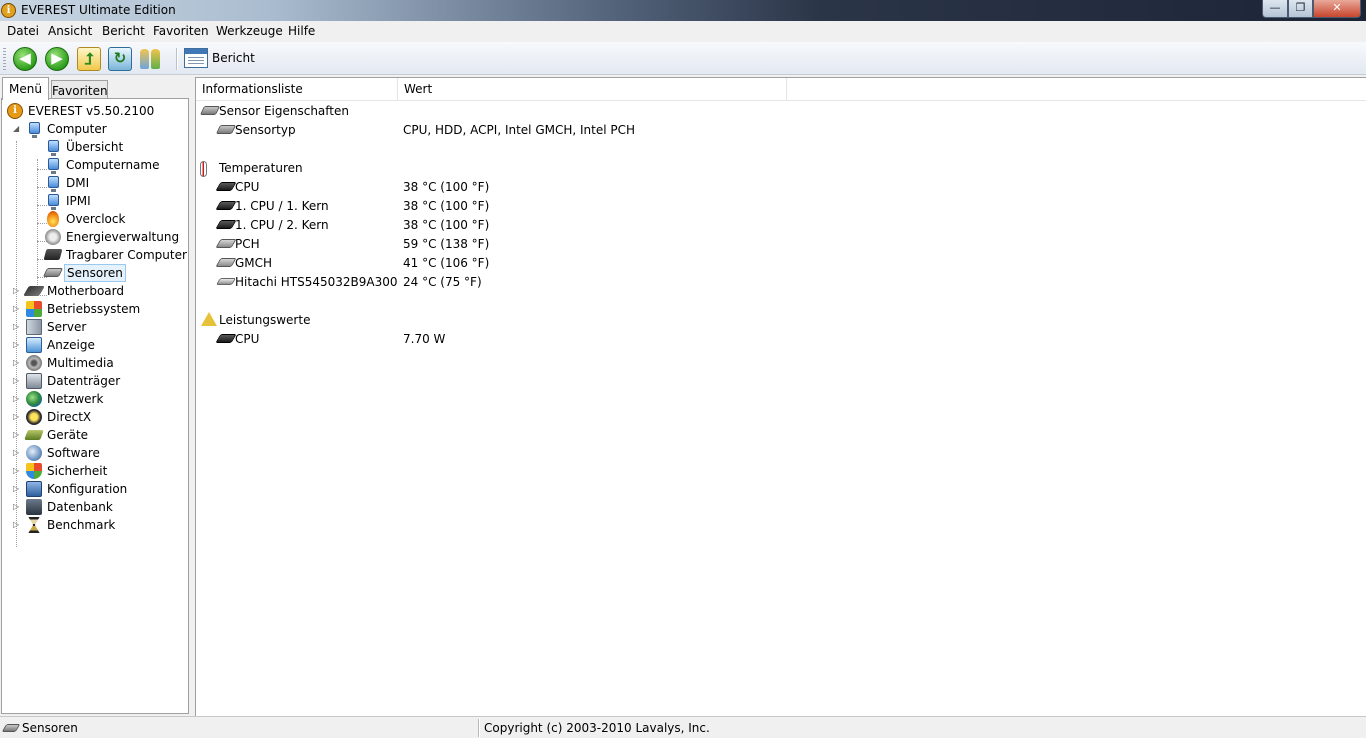  I want to click on up-button: ⮥, so click(89, 59).